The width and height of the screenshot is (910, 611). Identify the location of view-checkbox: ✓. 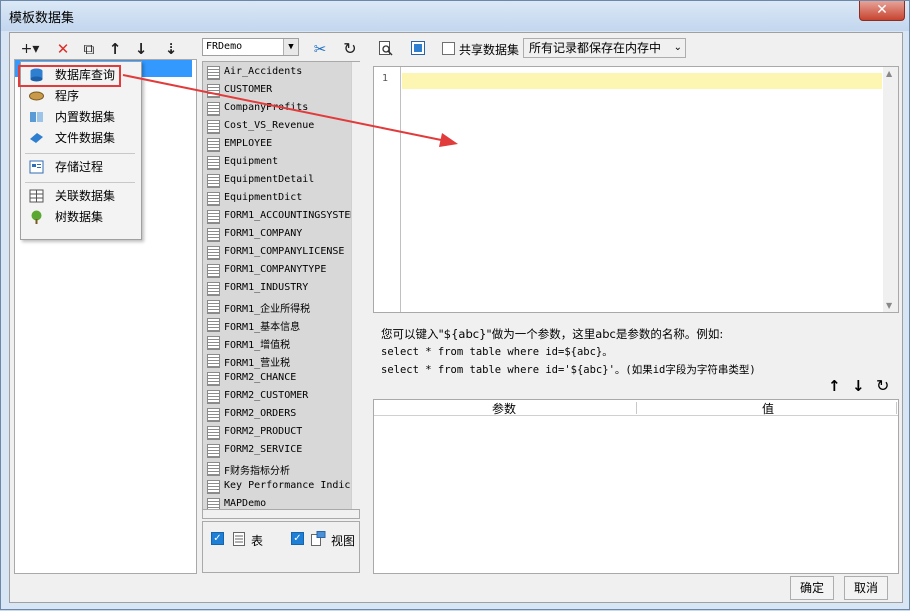
(297, 538).